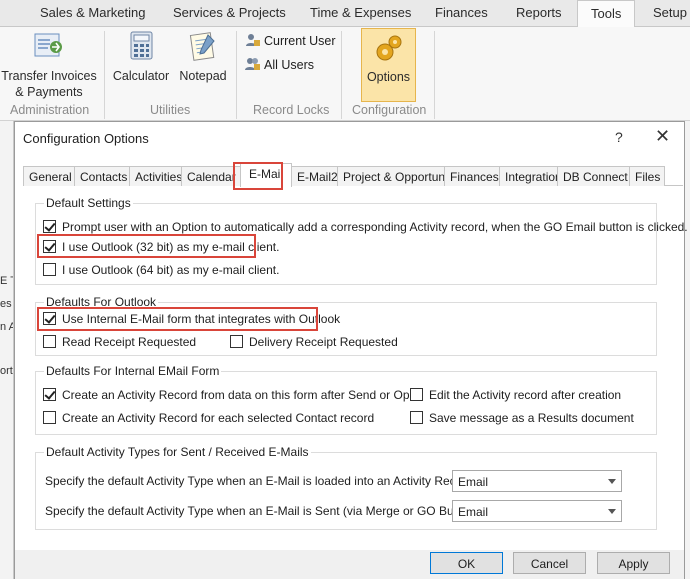 The height and width of the screenshot is (579, 690). I want to click on edit-after-creation-checkbox, so click(416, 394).